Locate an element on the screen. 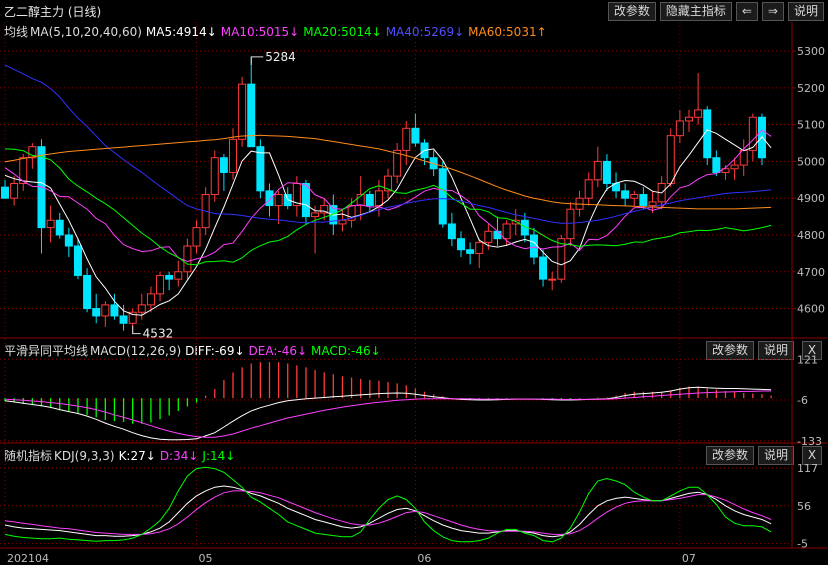 The width and height of the screenshot is (828, 565). macd-y-tick-label: 121 is located at coordinates (807, 359).